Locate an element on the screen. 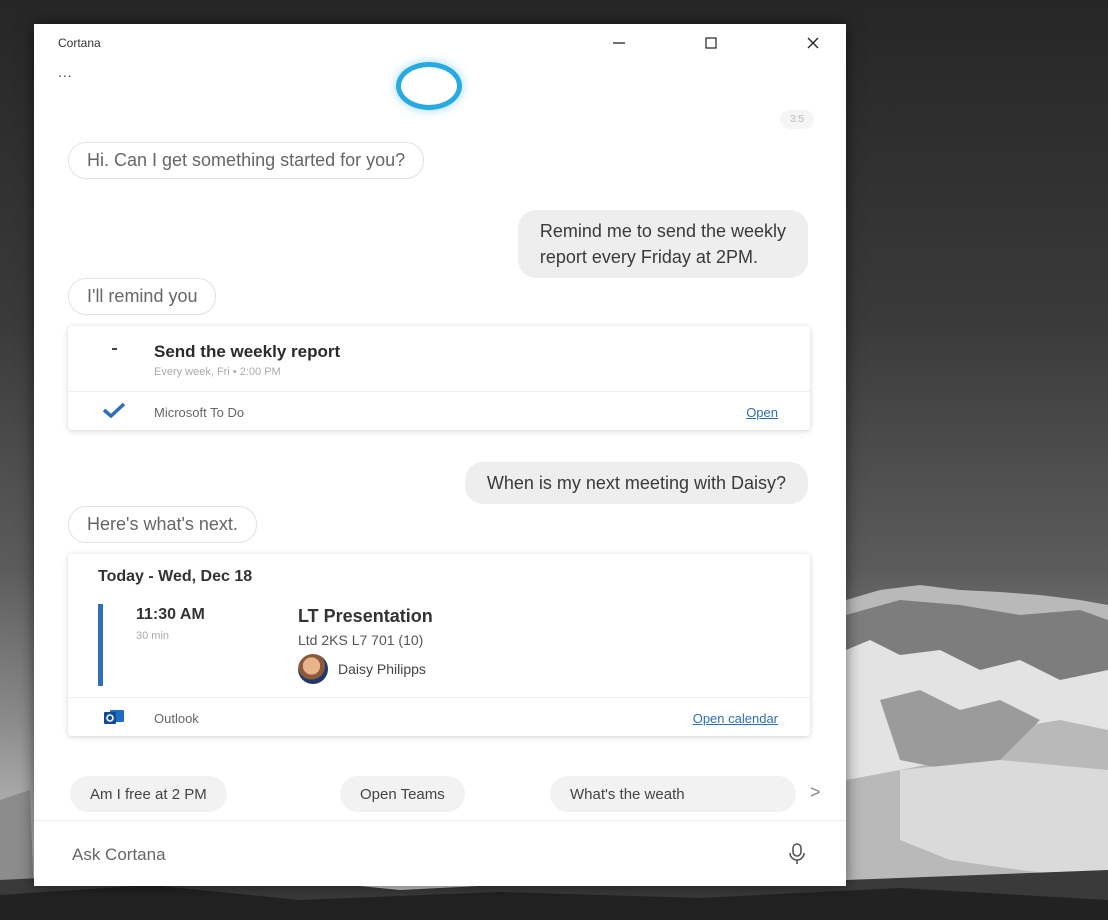 Image resolution: width=1108 pixels, height=920 pixels. user-message-bubble: When is my next meeting with Daisy? is located at coordinates (636, 483).